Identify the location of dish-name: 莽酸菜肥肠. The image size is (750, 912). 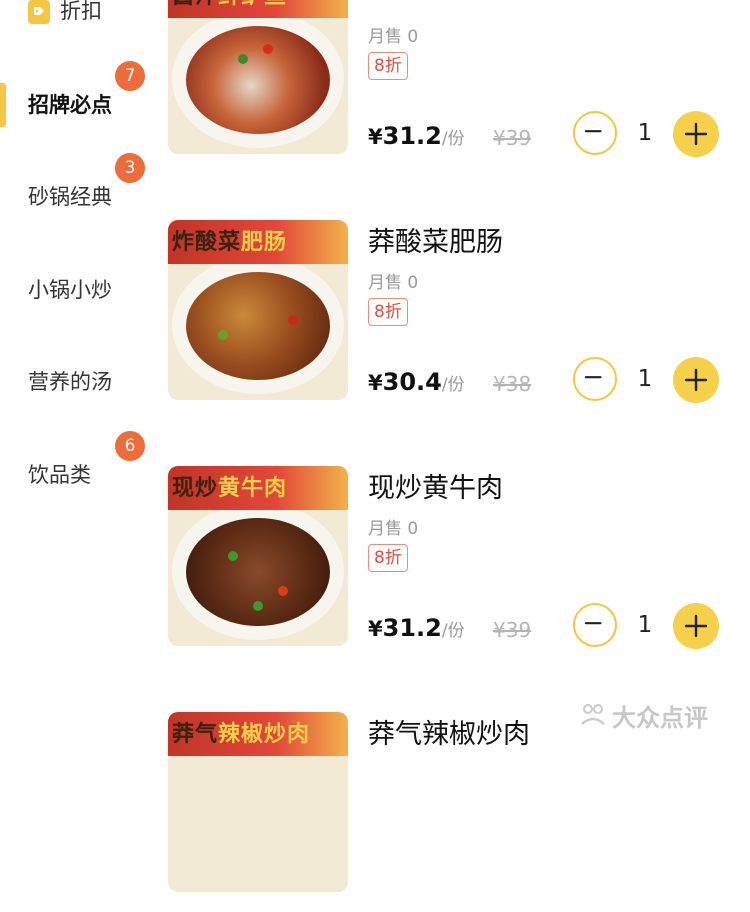
(435, 242).